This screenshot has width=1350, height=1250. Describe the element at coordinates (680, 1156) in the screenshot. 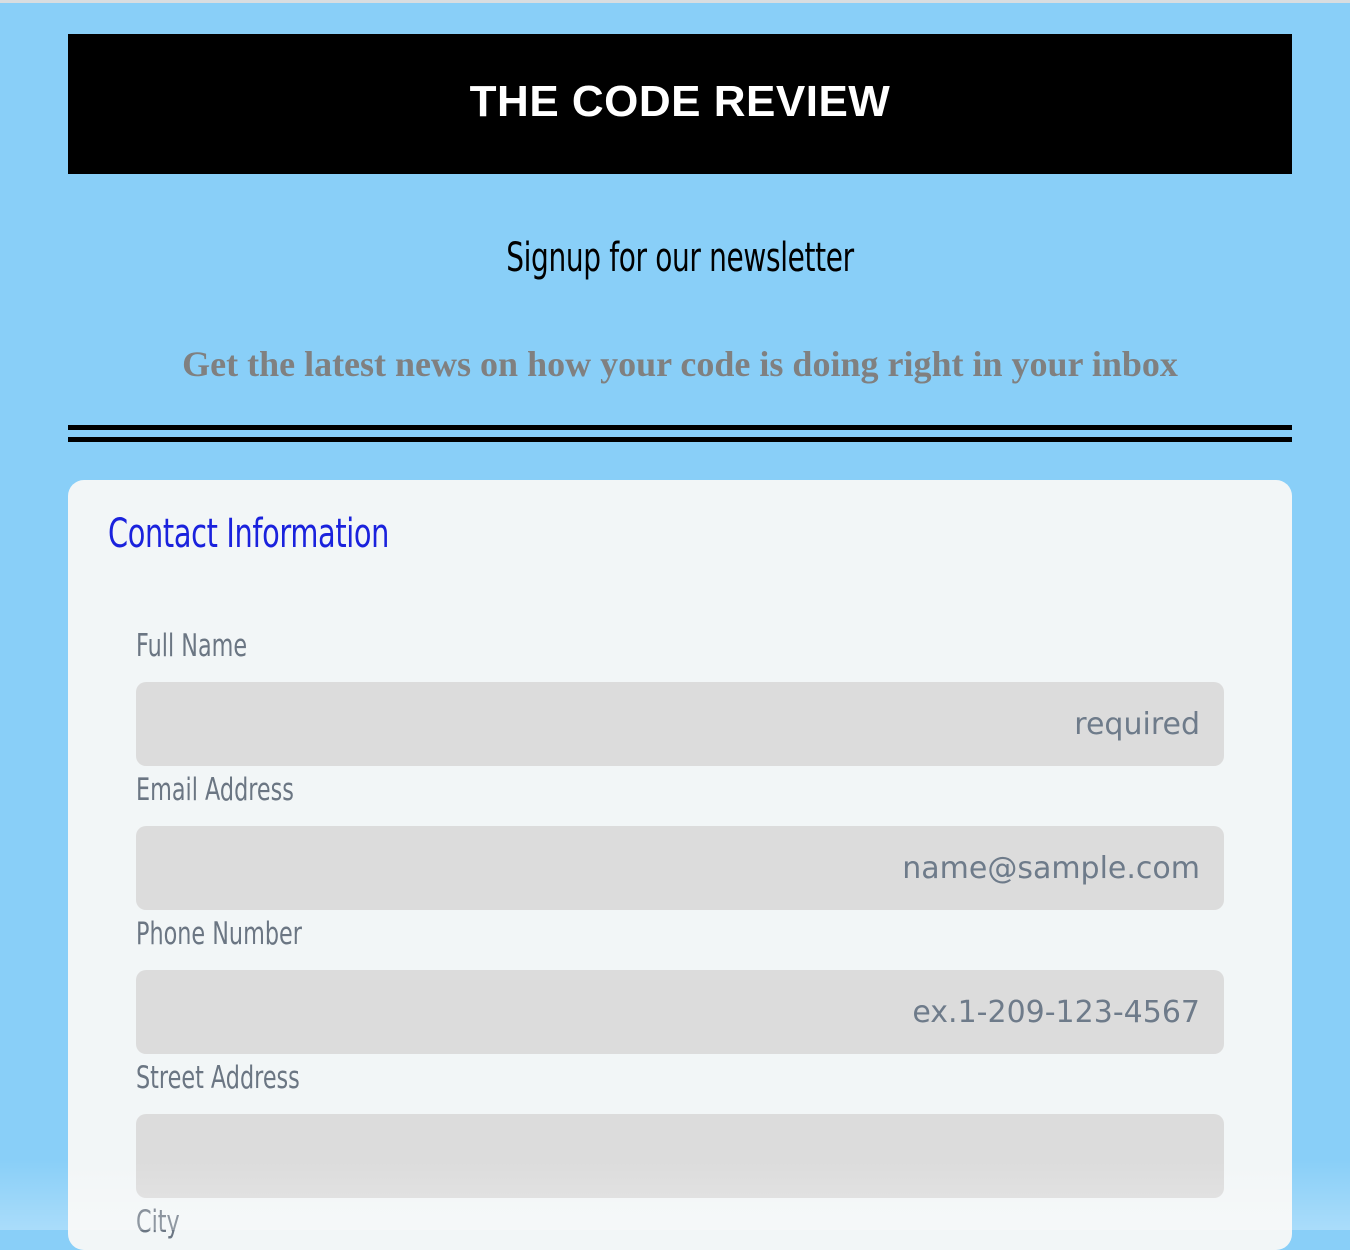

I see `street-address-input` at that location.